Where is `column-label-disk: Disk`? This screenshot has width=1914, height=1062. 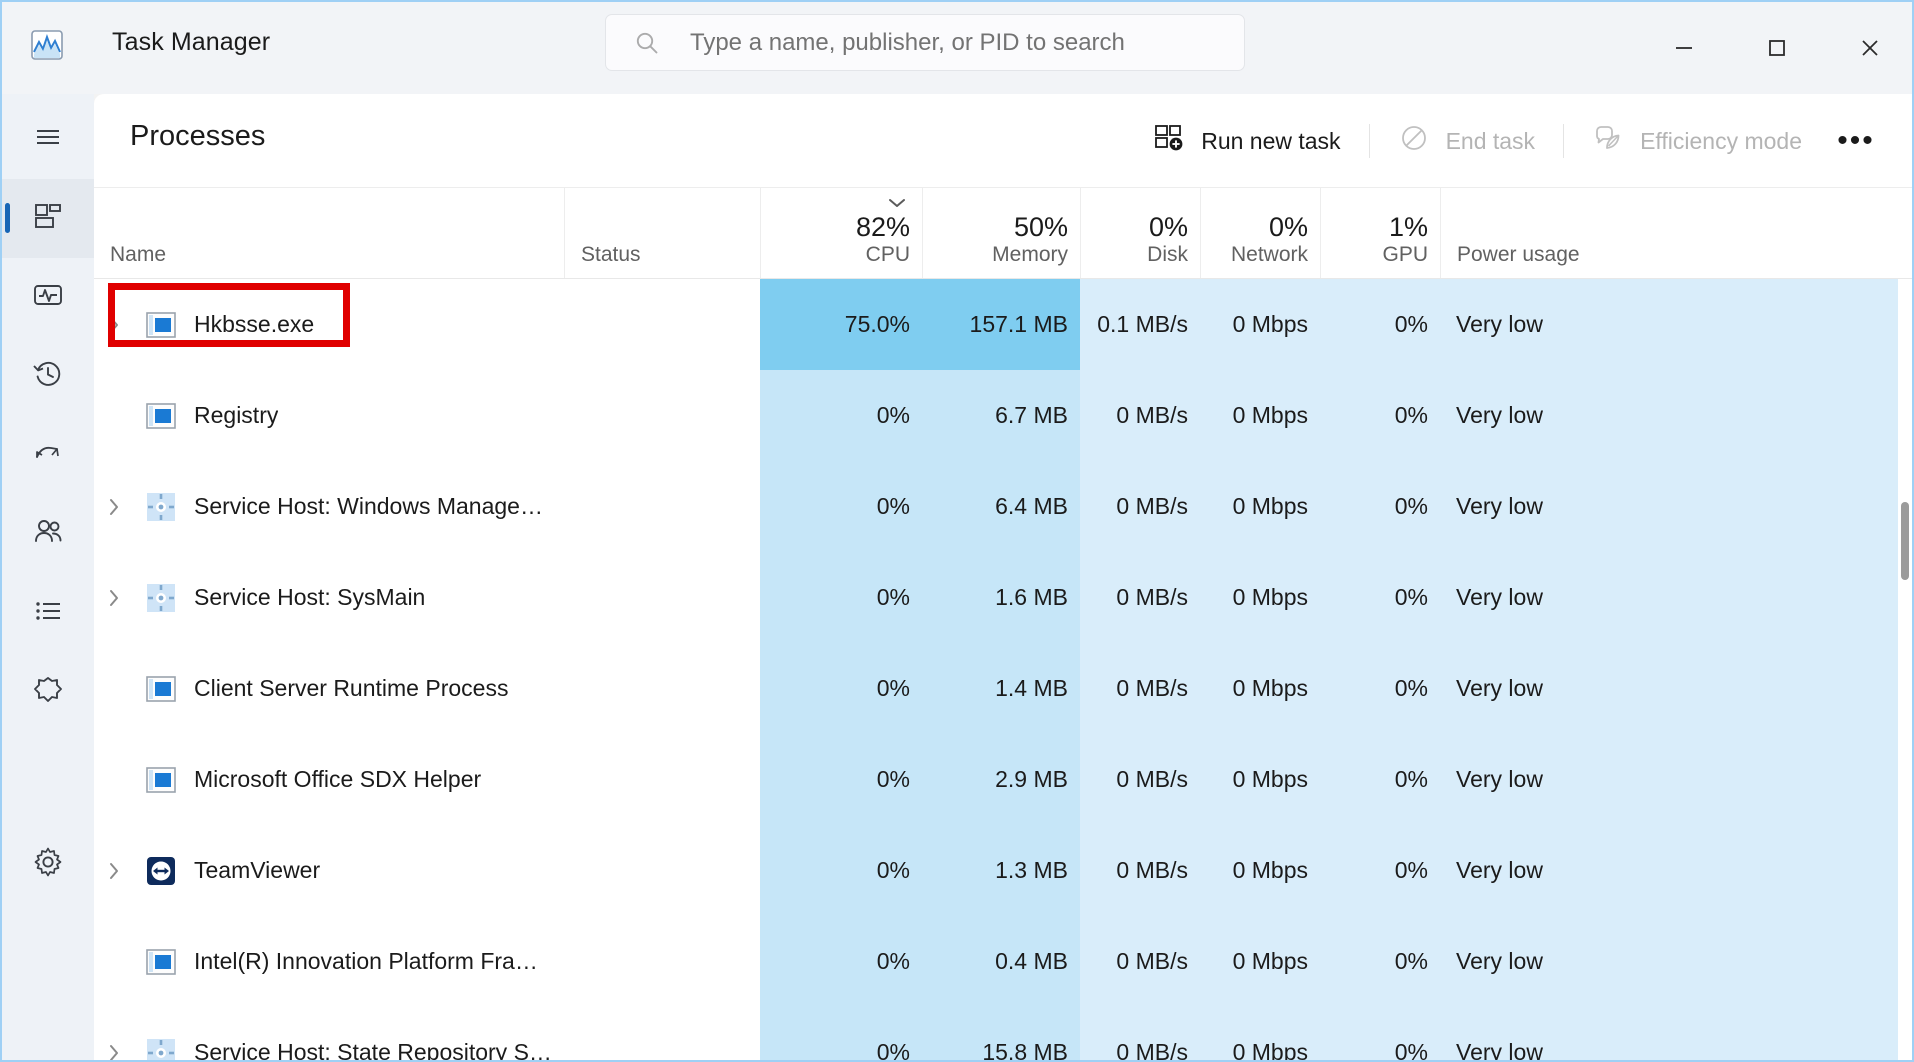 column-label-disk: Disk is located at coordinates (1167, 254).